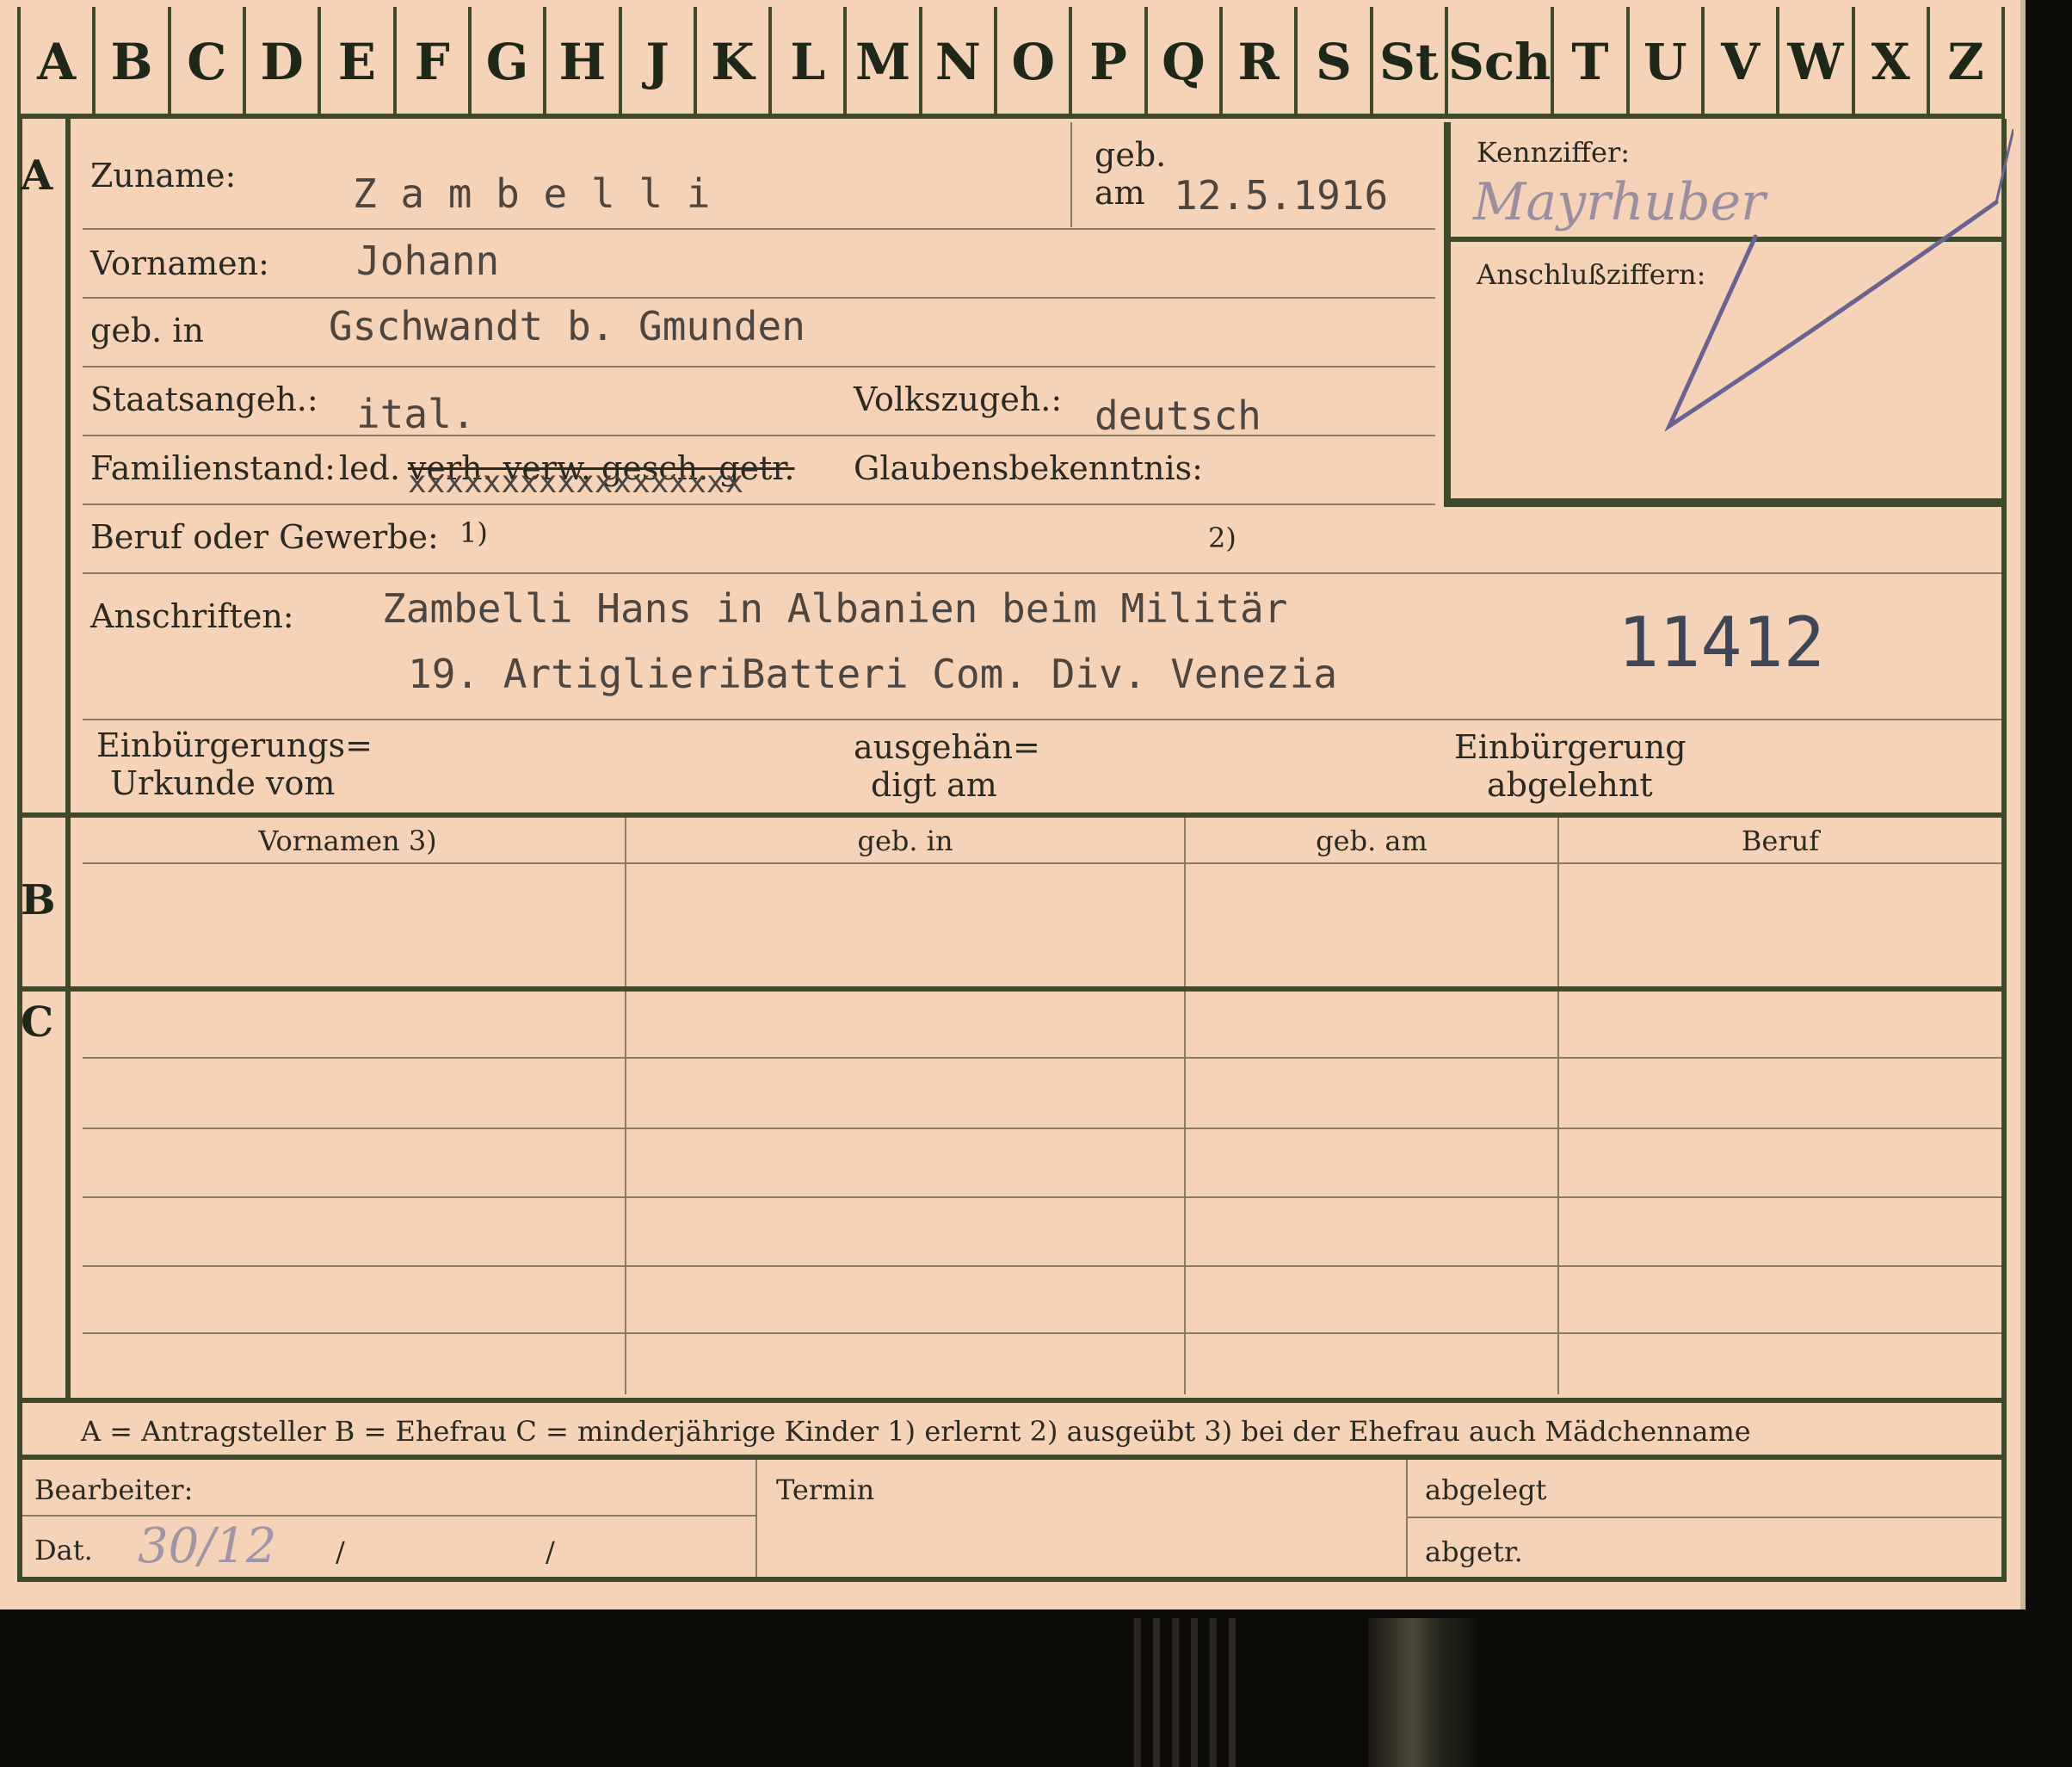  Describe the element at coordinates (416, 414) in the screenshot. I see `citizenship-value: ital.` at that location.